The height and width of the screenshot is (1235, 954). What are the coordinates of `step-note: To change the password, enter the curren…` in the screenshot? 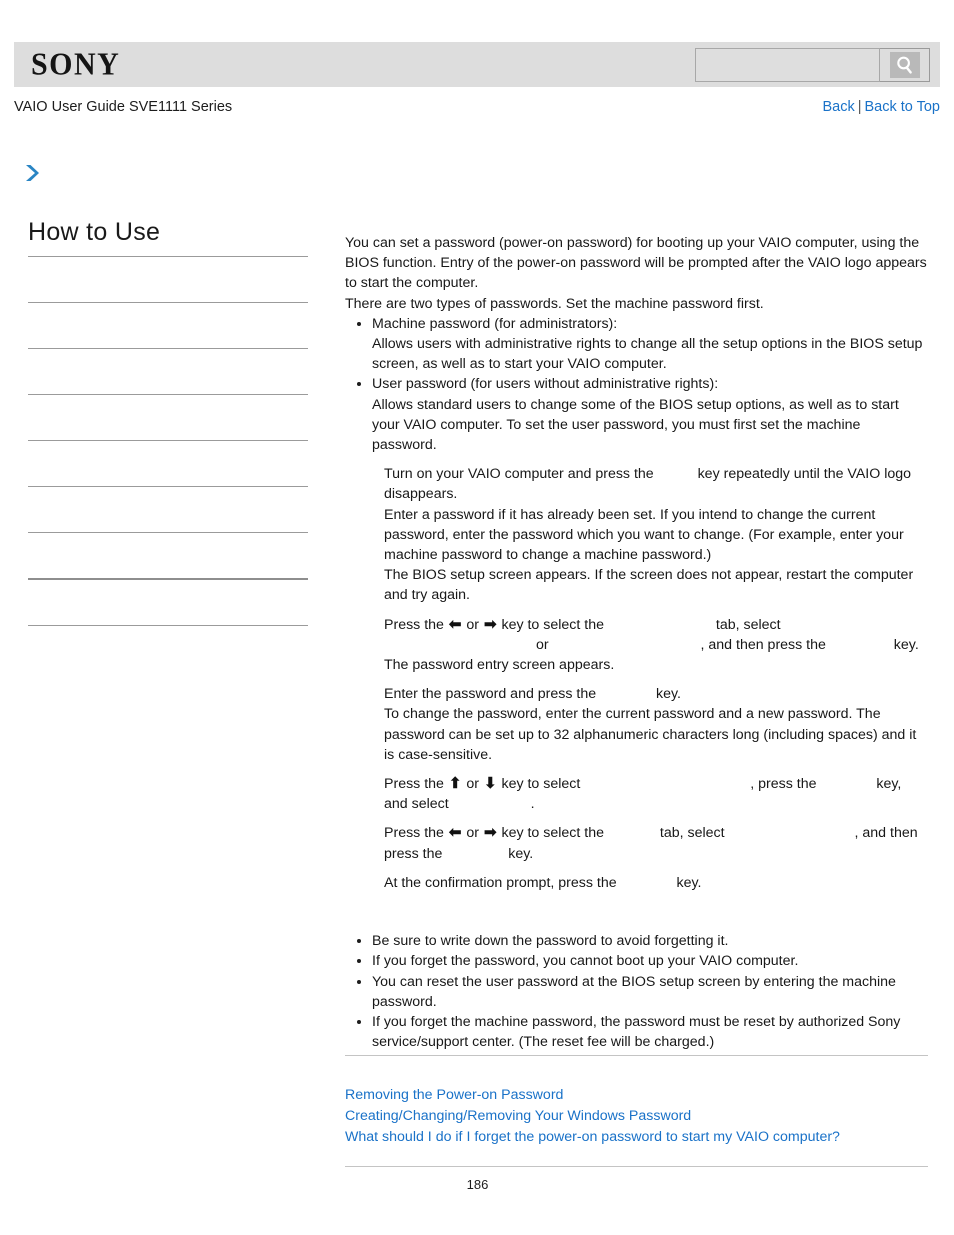 It's located at (650, 734).